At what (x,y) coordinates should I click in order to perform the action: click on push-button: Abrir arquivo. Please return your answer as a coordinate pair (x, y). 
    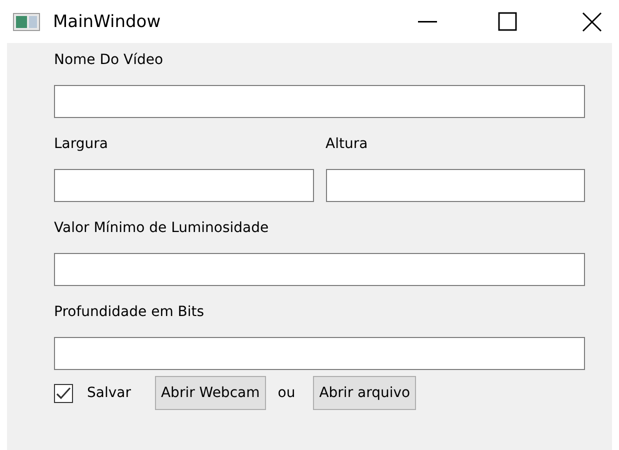
    Looking at the image, I should click on (364, 393).